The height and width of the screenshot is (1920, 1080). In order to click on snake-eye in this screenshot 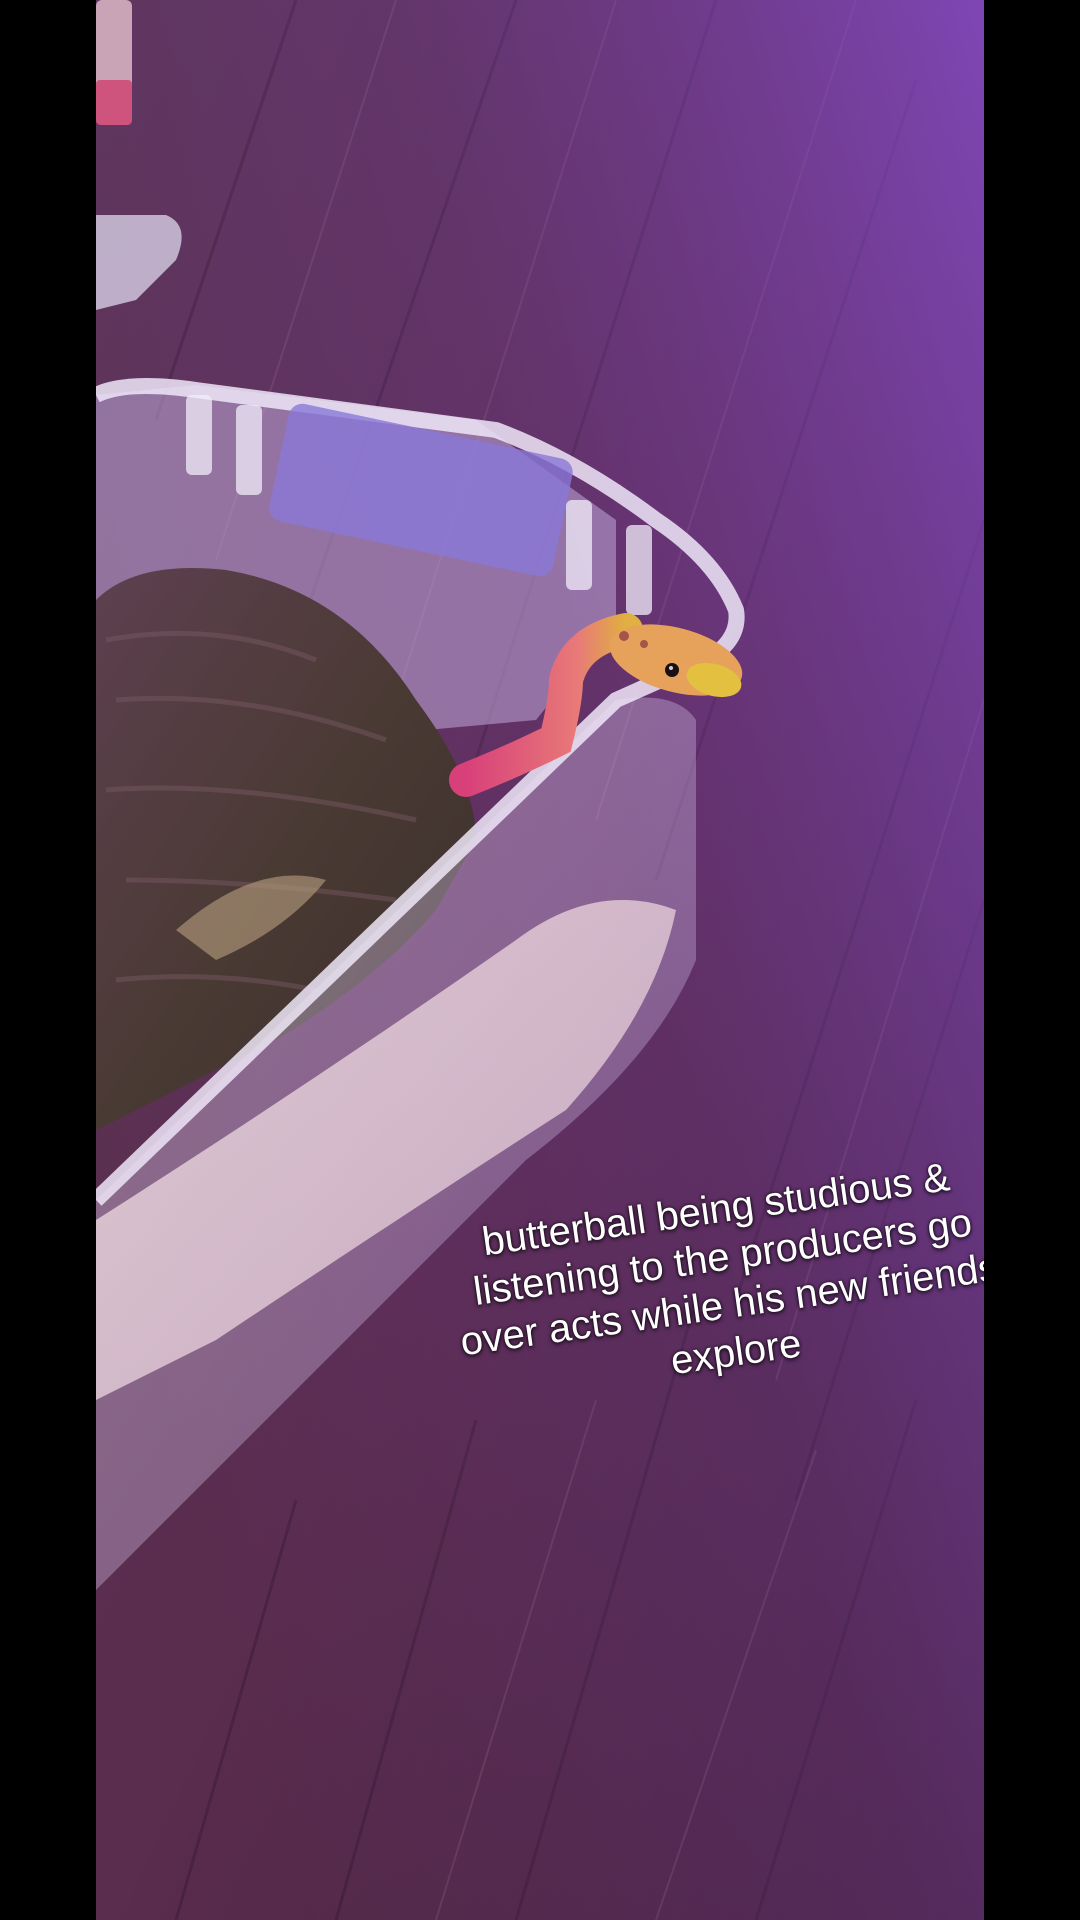, I will do `click(672, 670)`.